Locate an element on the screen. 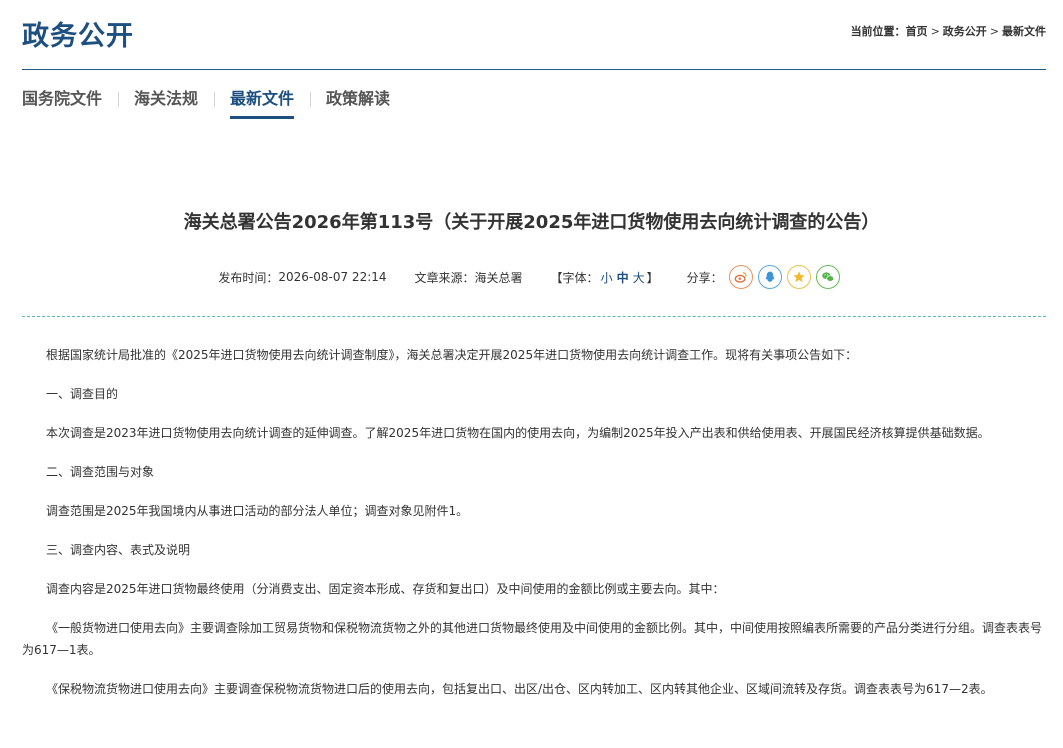  font-size-large: 大 is located at coordinates (639, 277).